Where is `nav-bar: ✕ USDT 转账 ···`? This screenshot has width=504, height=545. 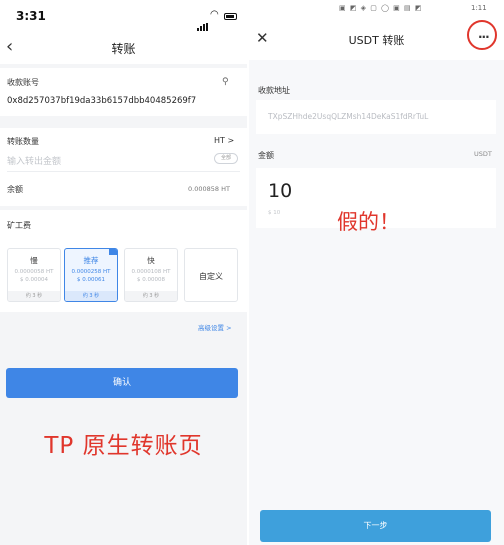 nav-bar: ✕ USDT 转账 ··· is located at coordinates (376, 38).